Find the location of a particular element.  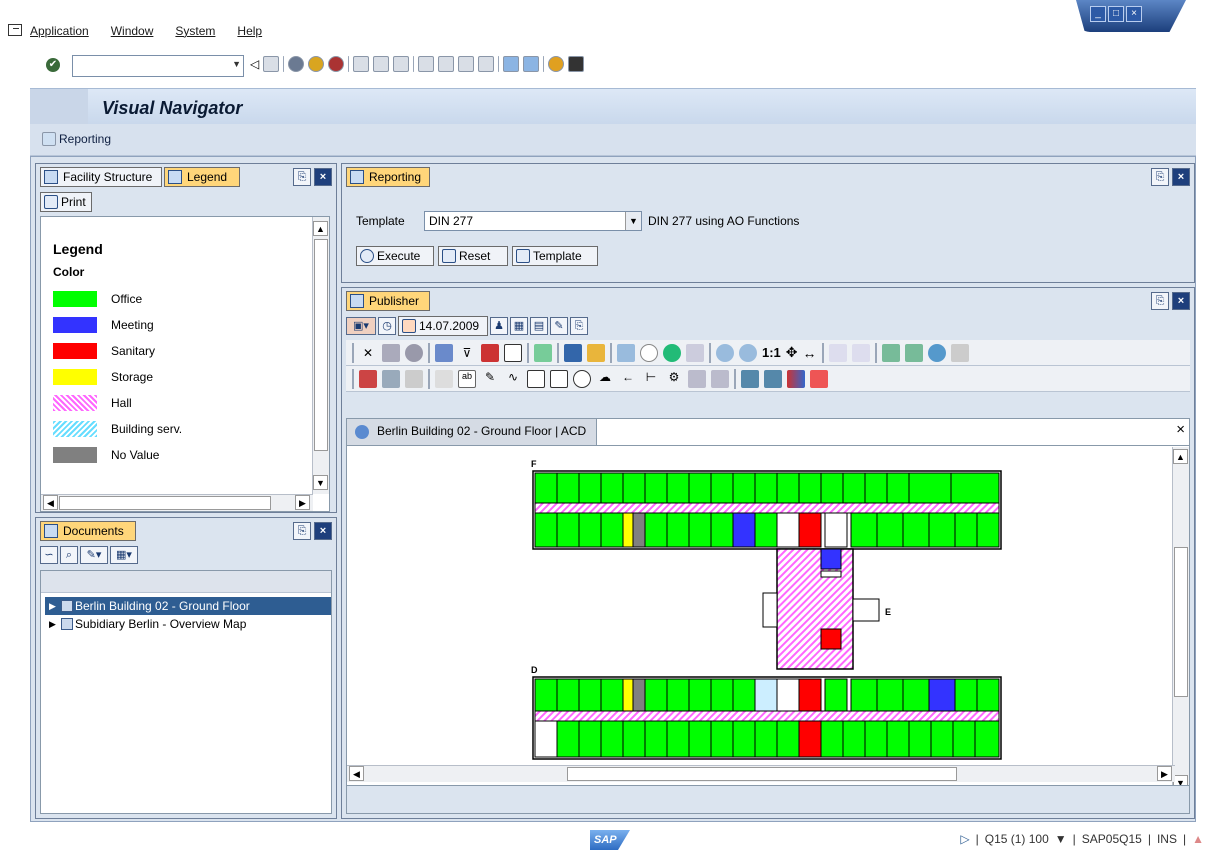

tab-facility-structure: Facility Structure is located at coordinates (101, 177).